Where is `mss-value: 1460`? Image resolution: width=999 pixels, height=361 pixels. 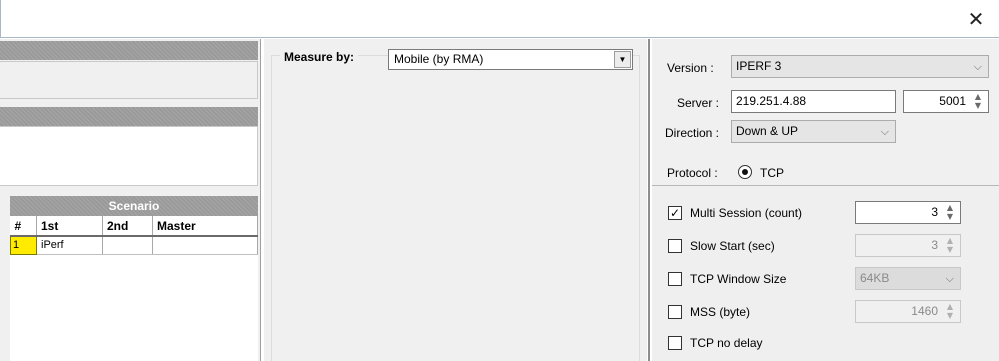
mss-value: 1460 is located at coordinates (924, 311).